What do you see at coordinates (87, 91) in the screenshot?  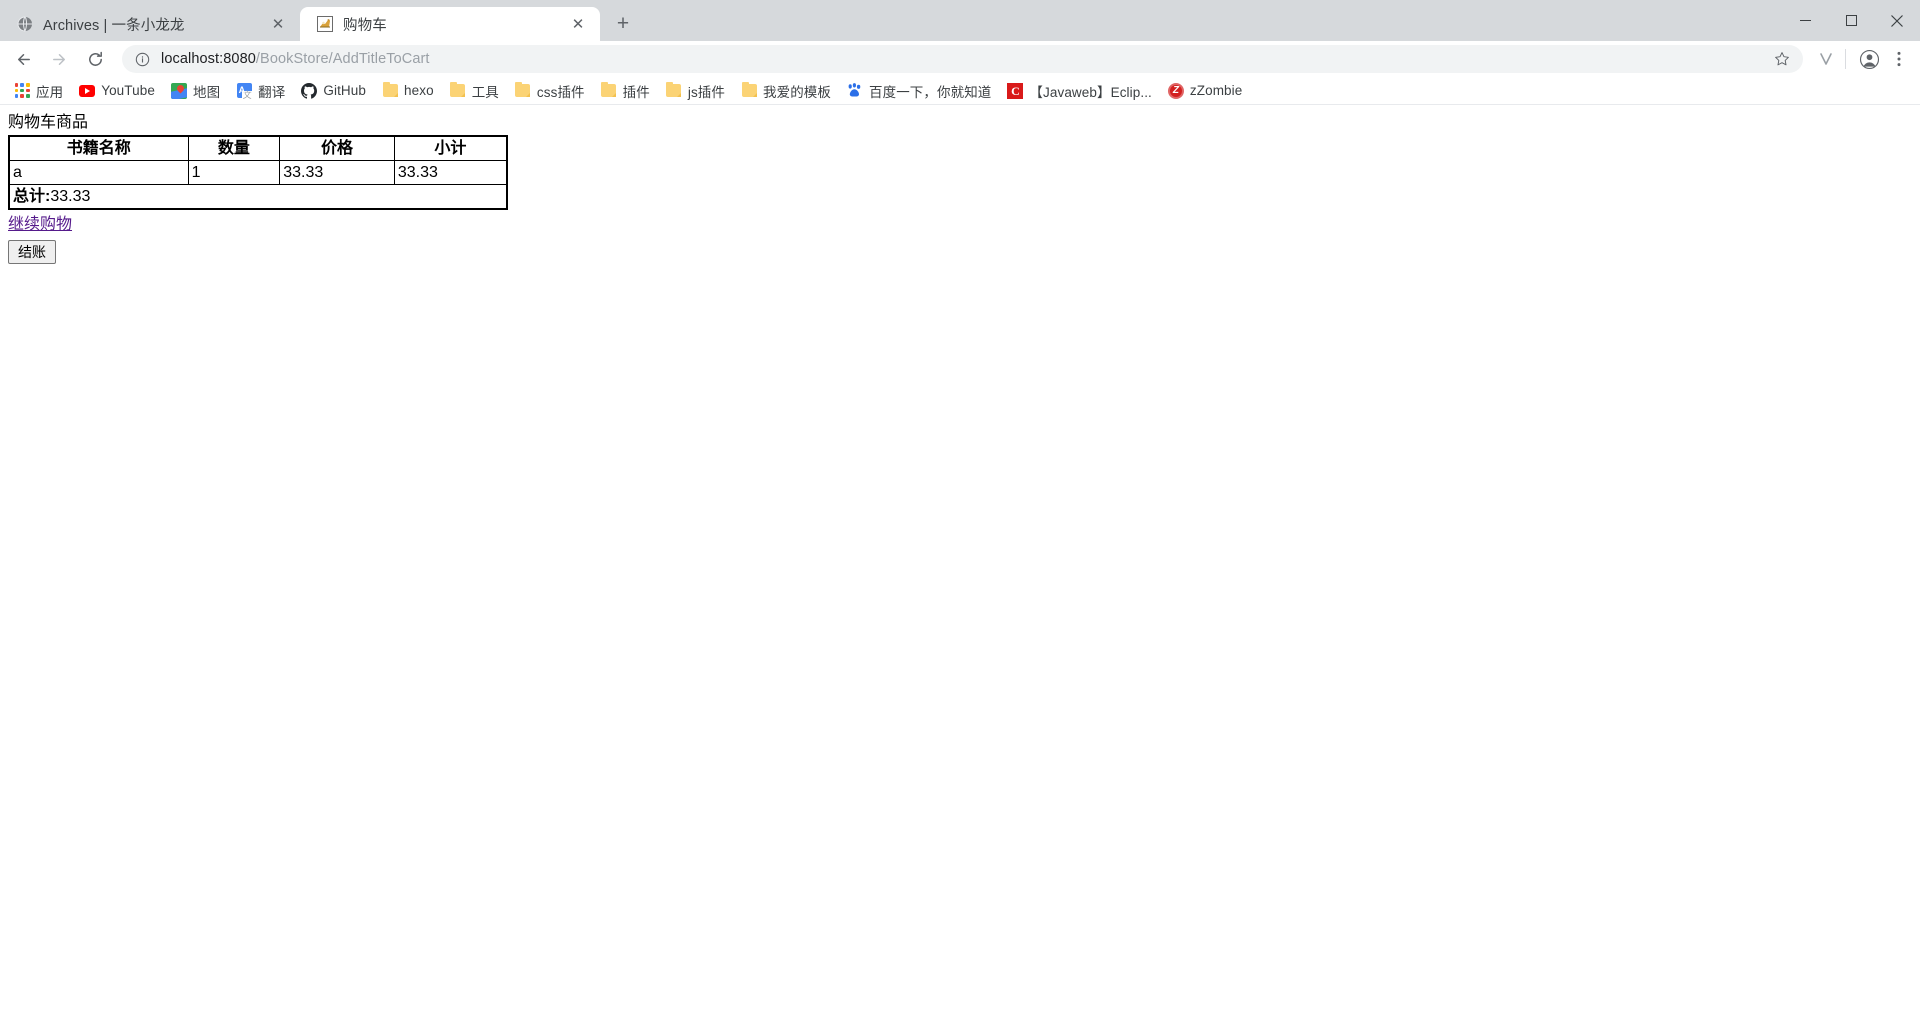 I see `youtube-icon` at bounding box center [87, 91].